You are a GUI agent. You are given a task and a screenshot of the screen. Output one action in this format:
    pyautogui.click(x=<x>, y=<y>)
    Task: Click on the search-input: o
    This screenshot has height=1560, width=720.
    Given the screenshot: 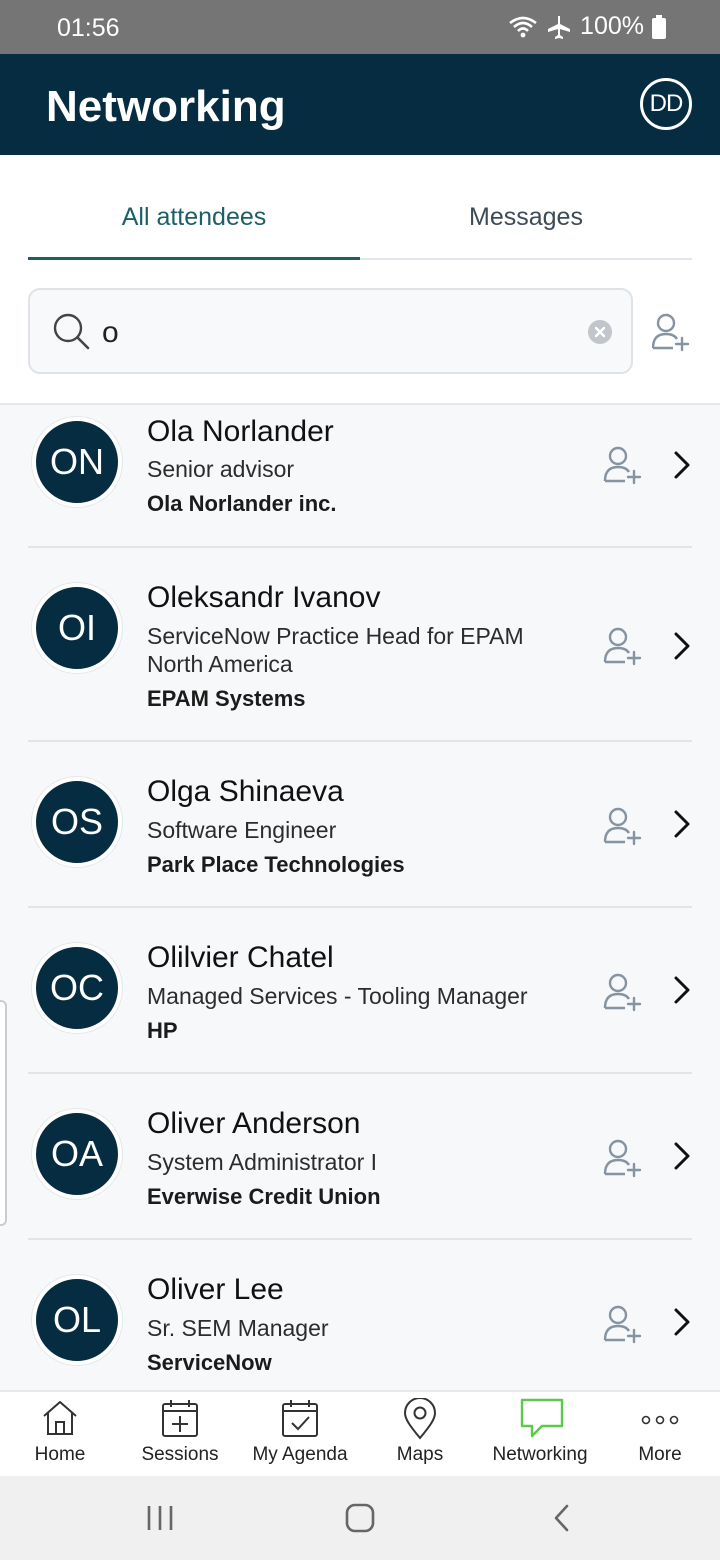 What is the action you would take?
    pyautogui.click(x=330, y=331)
    